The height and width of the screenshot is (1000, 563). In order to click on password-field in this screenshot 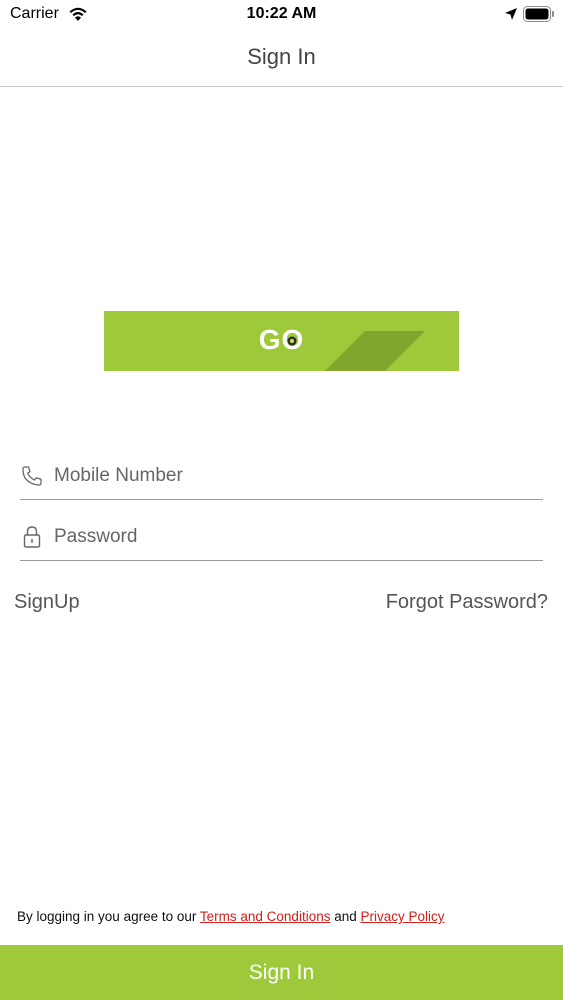, I will do `click(281, 537)`.